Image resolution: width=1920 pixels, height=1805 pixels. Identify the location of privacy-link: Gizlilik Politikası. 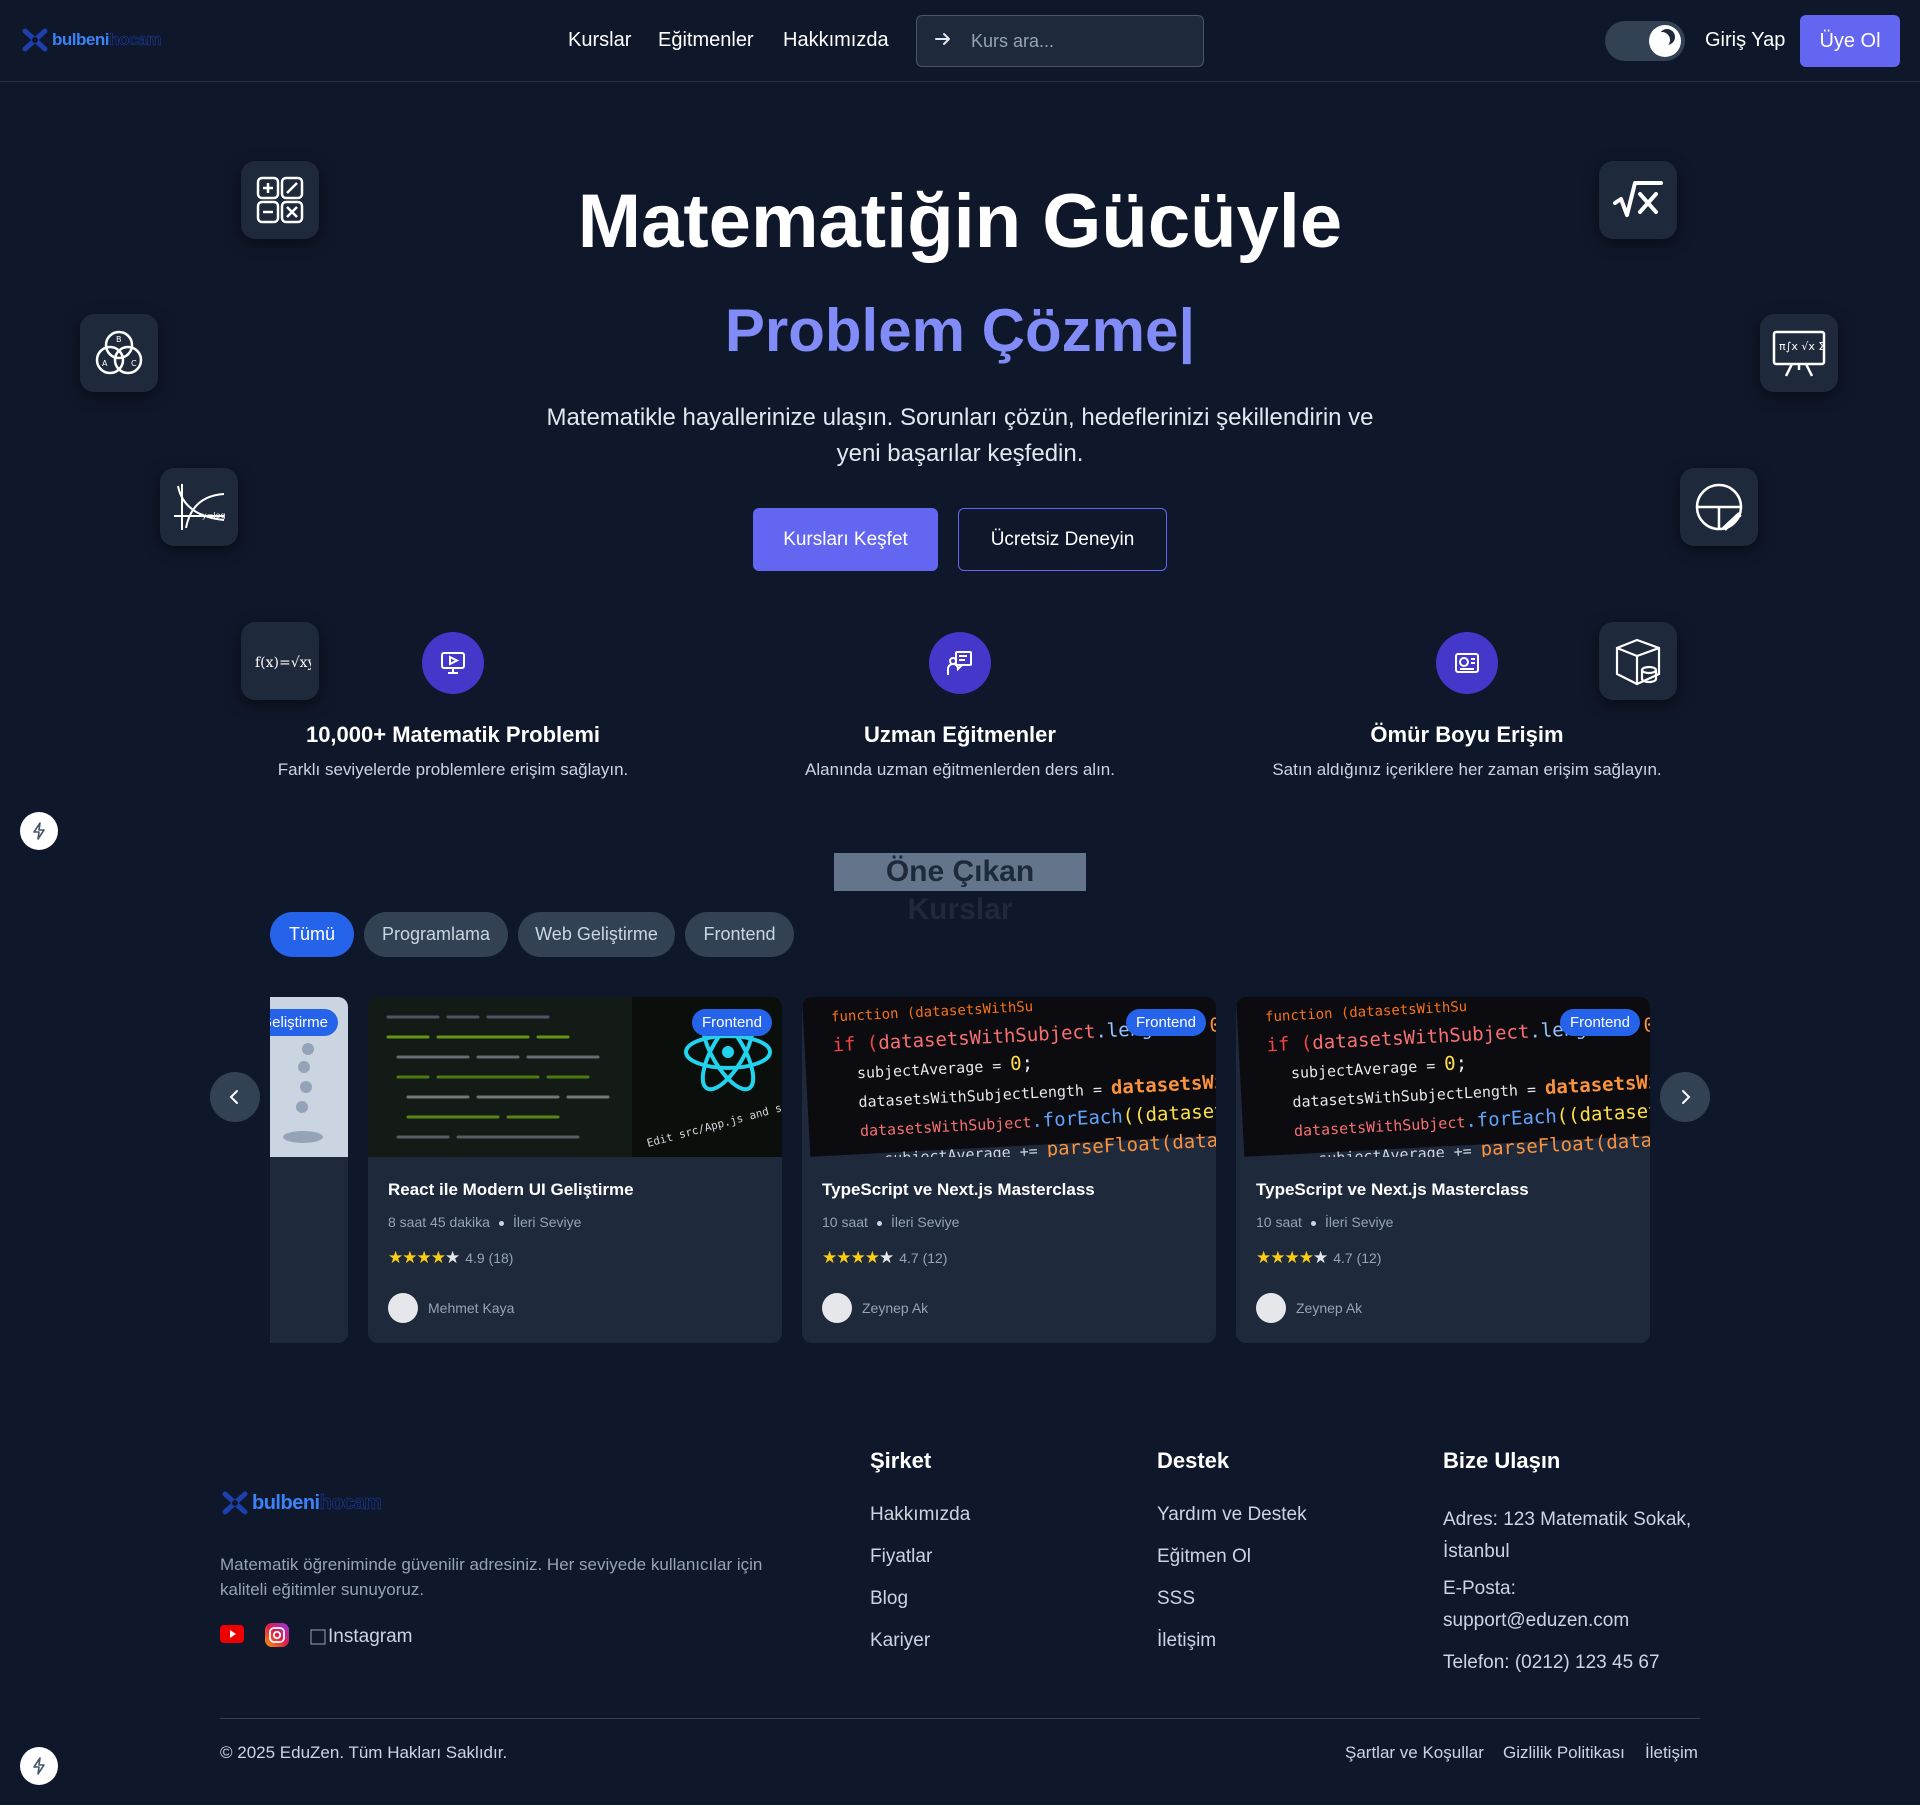
(1564, 1753).